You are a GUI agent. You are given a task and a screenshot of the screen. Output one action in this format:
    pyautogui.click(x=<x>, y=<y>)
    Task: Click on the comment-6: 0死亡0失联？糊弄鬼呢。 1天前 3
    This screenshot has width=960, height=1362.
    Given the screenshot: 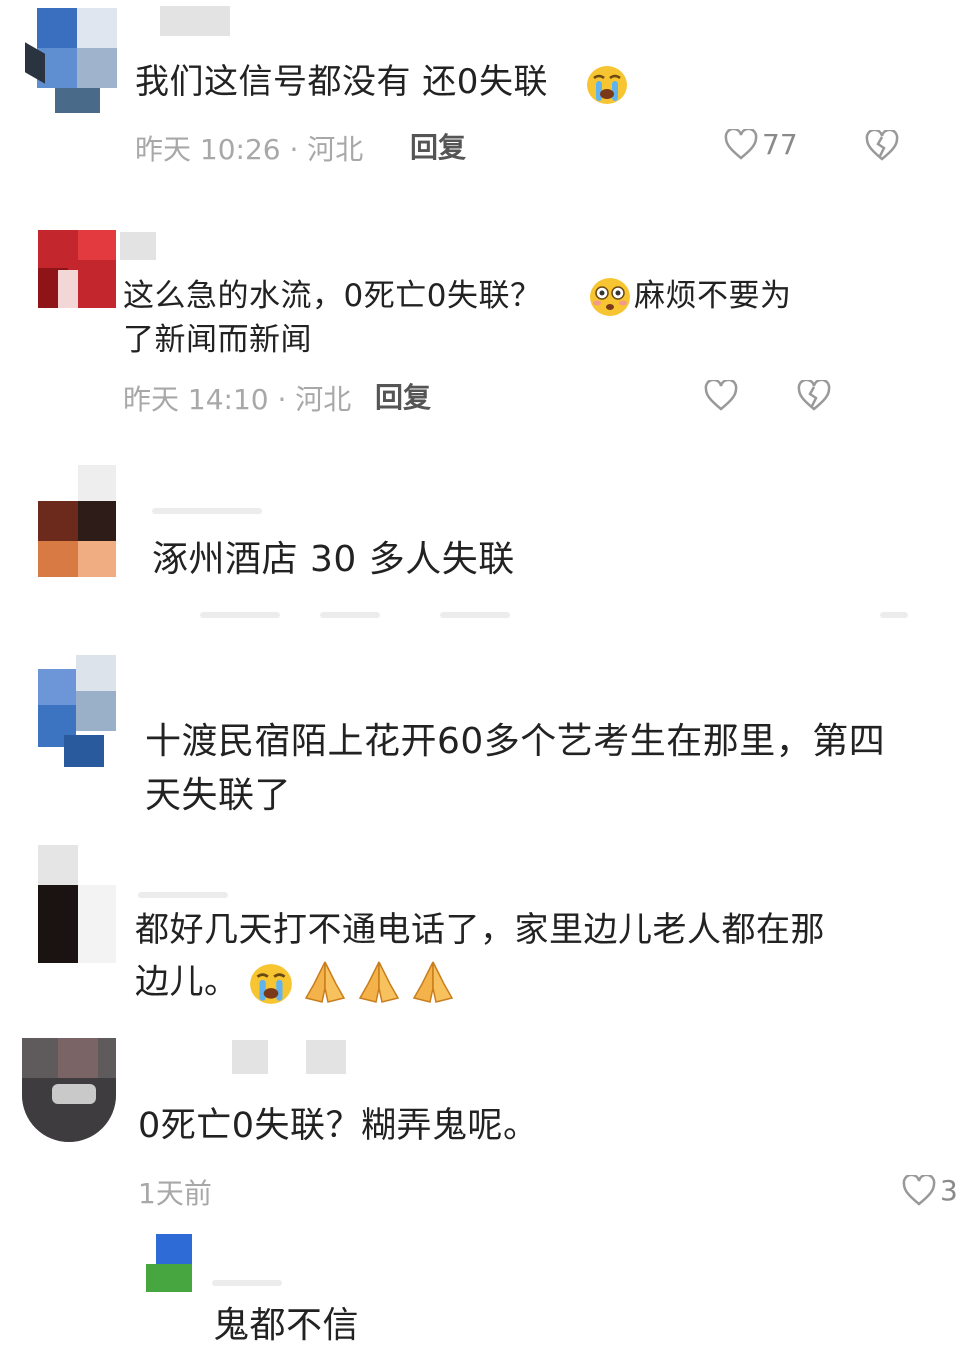 What is the action you would take?
    pyautogui.click(x=480, y=1130)
    